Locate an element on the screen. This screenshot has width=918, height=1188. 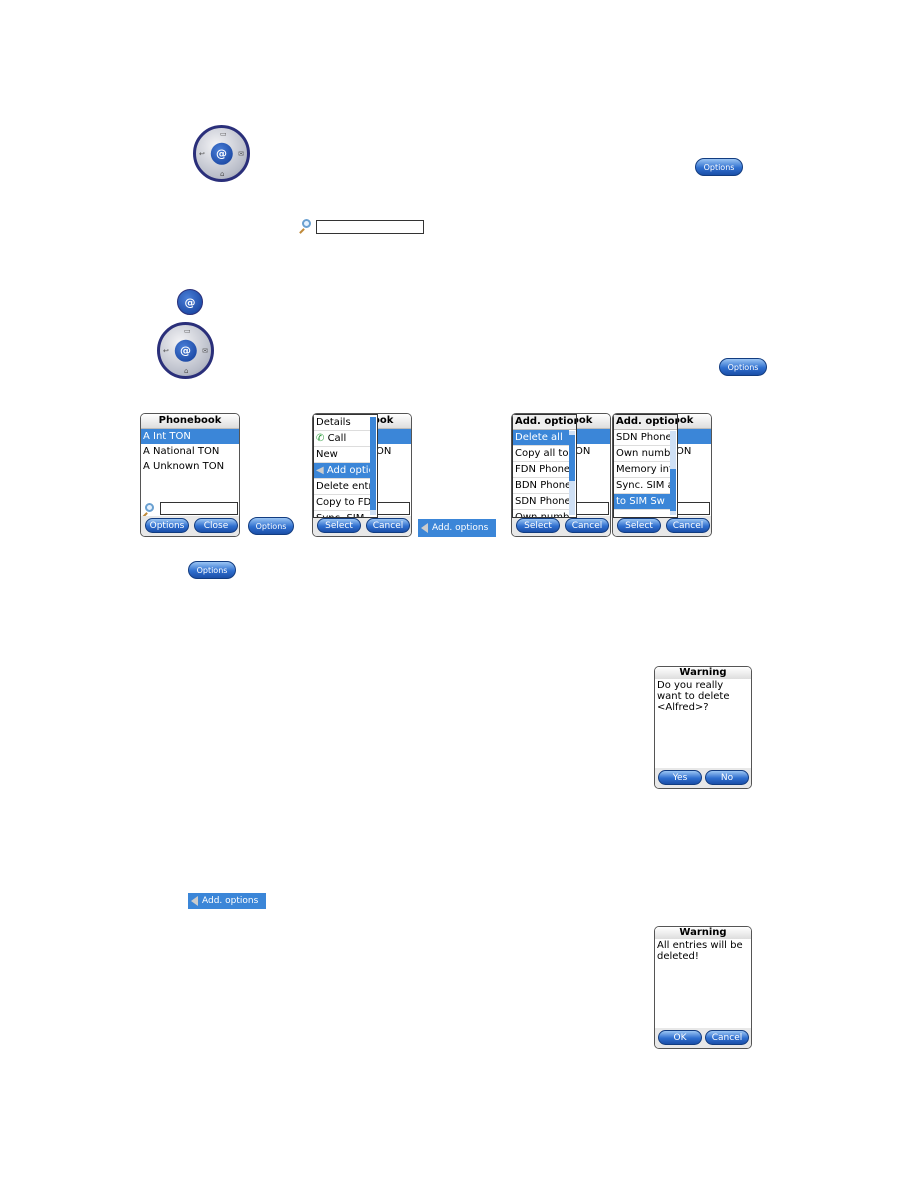
list-item: A National TON is located at coordinates (181, 451).